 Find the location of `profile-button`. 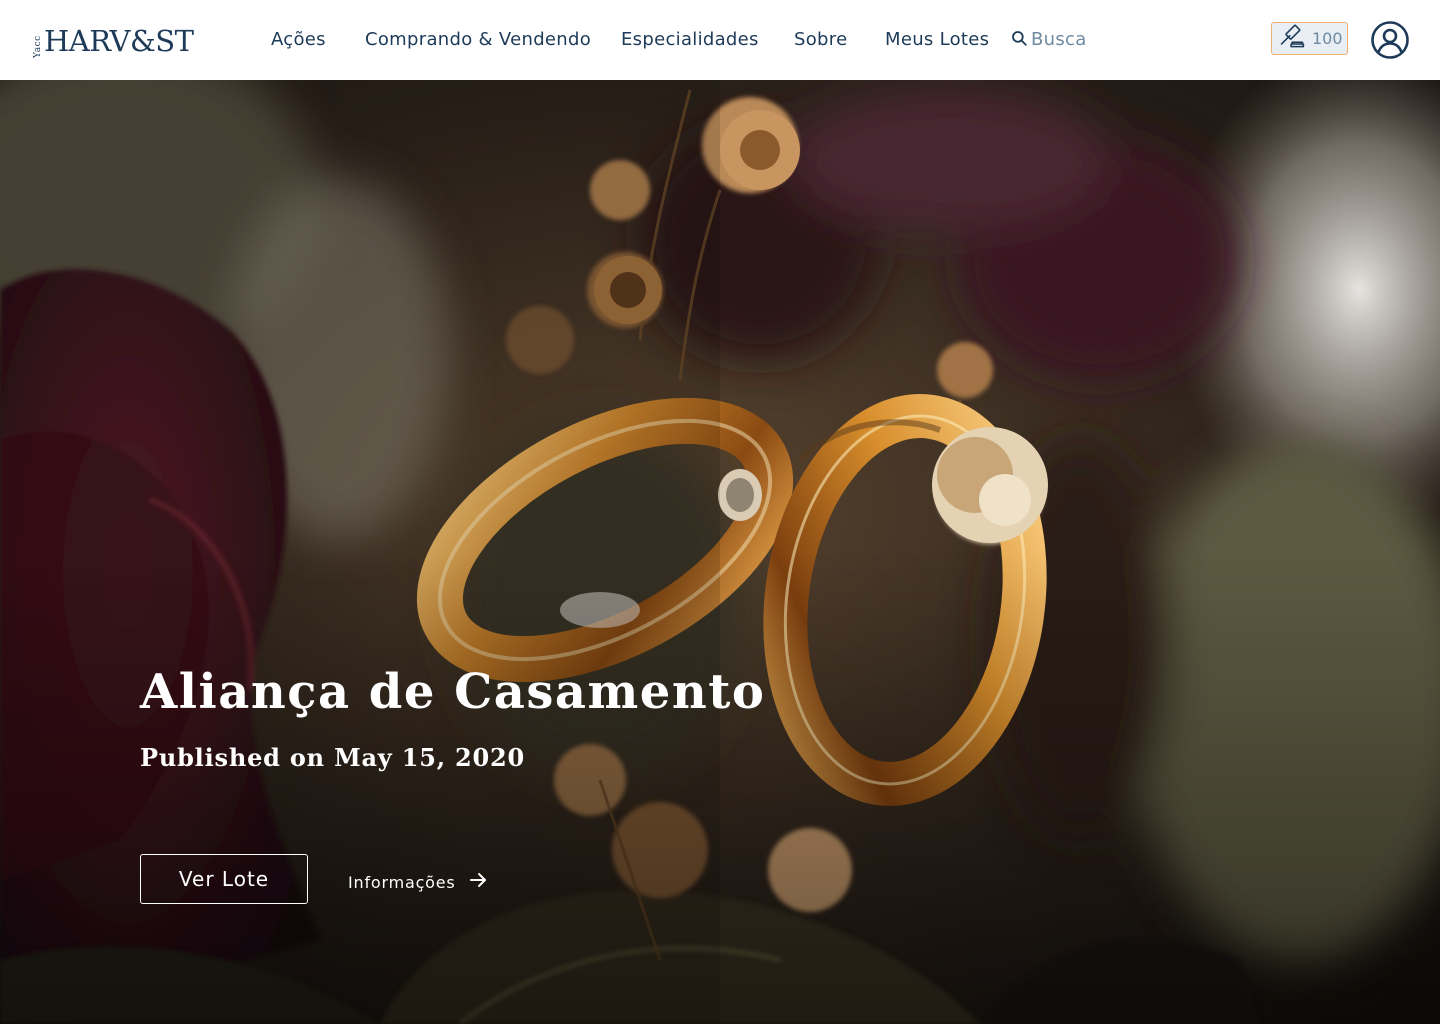

profile-button is located at coordinates (1390, 40).